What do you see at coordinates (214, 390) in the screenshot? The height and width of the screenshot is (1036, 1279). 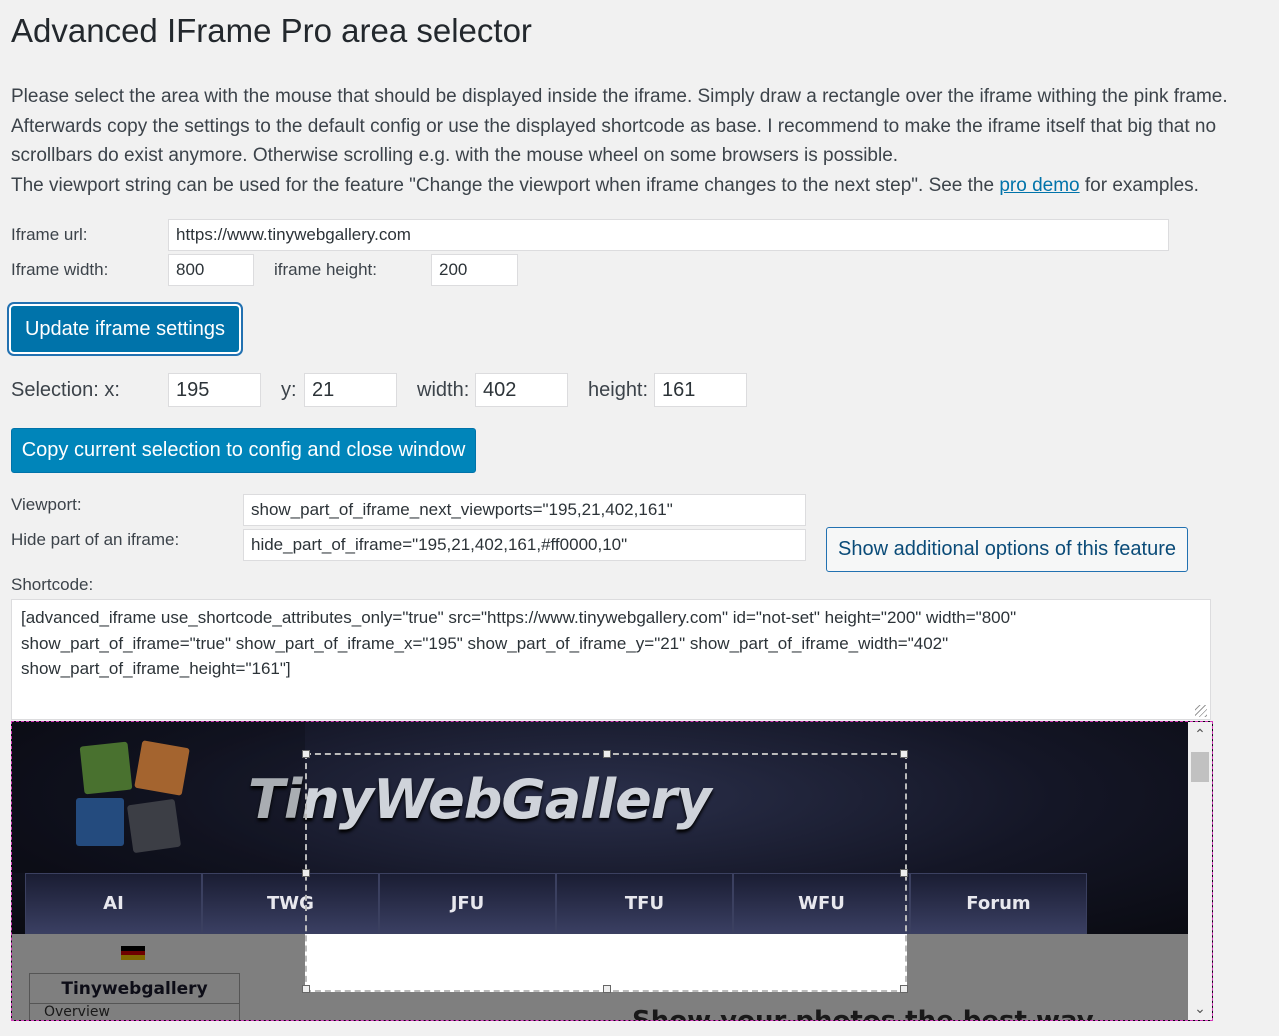 I see `selection-x-input` at bounding box center [214, 390].